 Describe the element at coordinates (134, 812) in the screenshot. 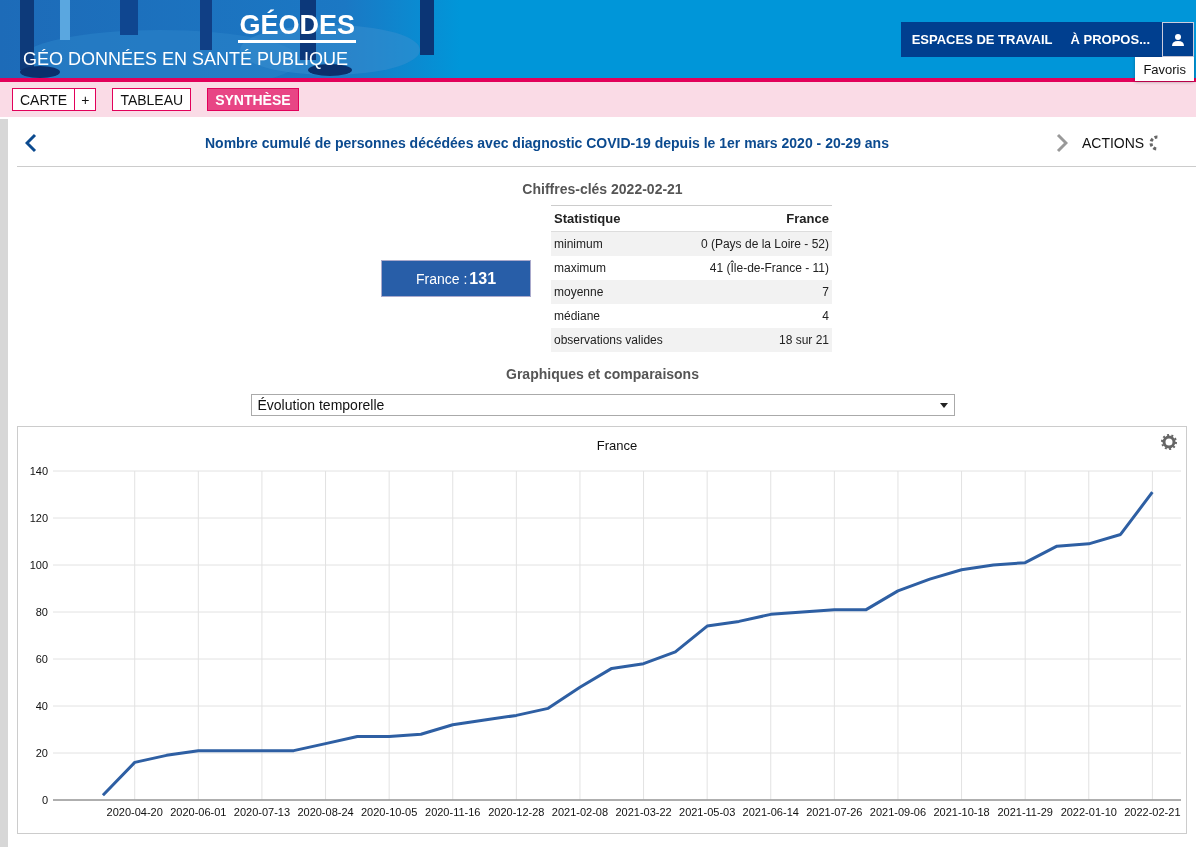

I see `x-tick-label: 2020-04-20` at that location.